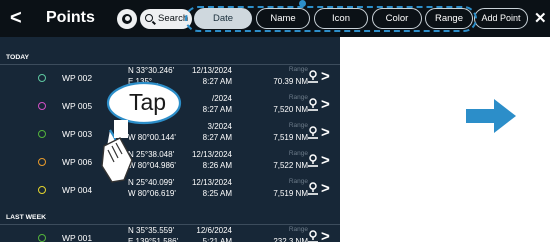 Image resolution: width=550 pixels, height=242 pixels. What do you see at coordinates (77, 78) in the screenshot?
I see `waypoint-name: WP 002` at bounding box center [77, 78].